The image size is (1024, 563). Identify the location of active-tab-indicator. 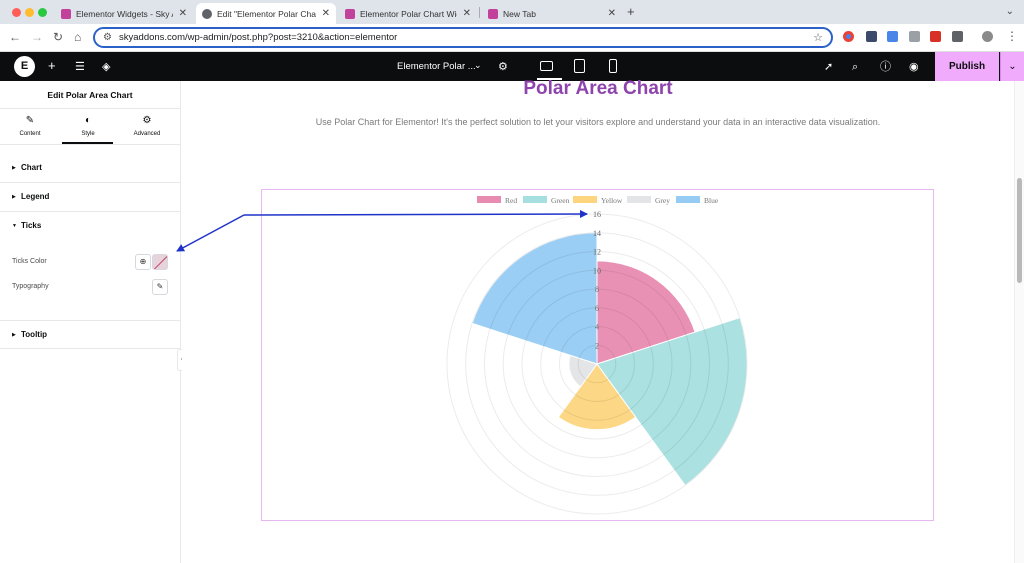
(87, 143).